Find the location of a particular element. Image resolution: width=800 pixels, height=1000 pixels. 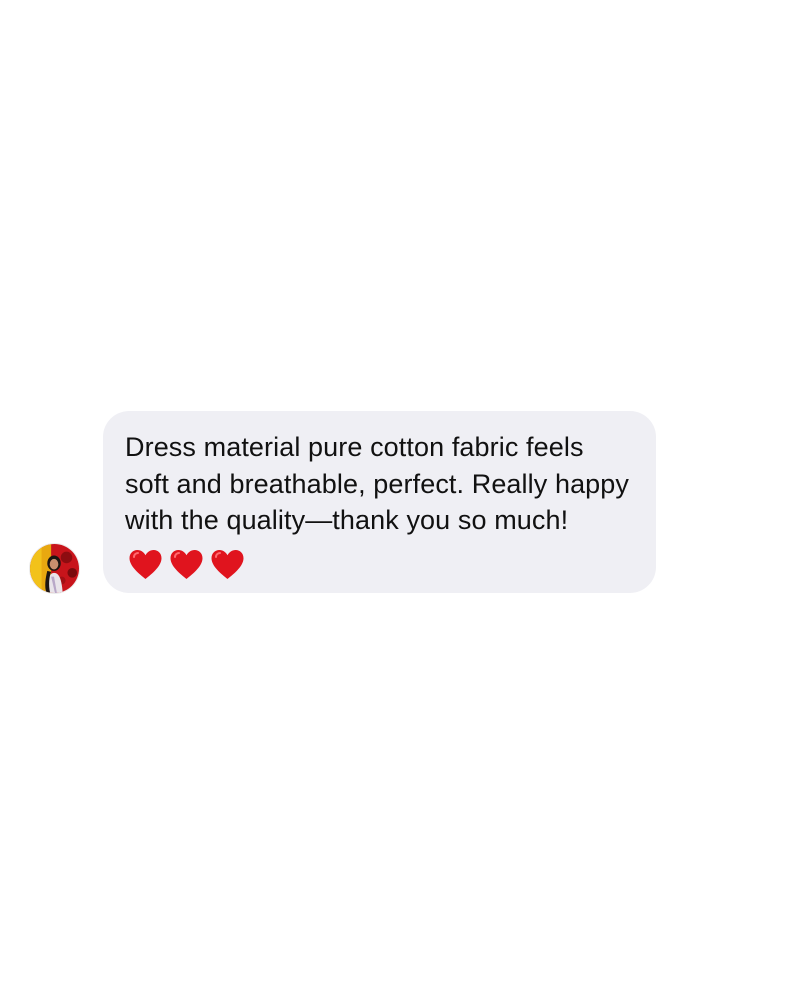

avatar-photo-icon is located at coordinates (54, 568).